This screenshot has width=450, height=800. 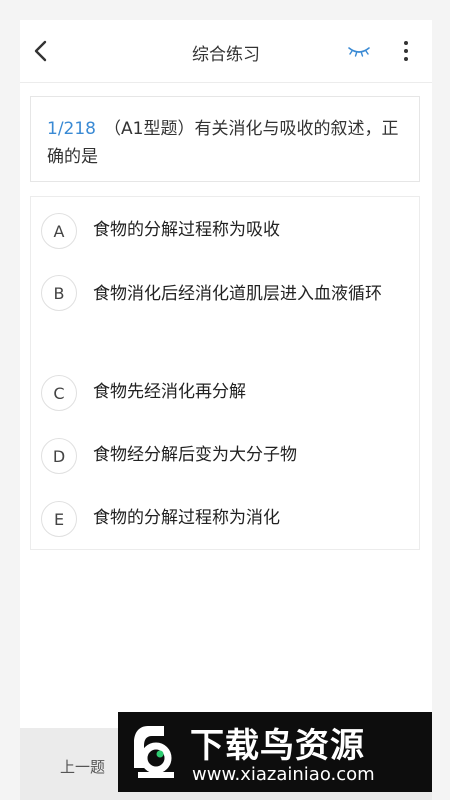 I want to click on option-a: A 食物的分解过程称为吸收, so click(x=225, y=233).